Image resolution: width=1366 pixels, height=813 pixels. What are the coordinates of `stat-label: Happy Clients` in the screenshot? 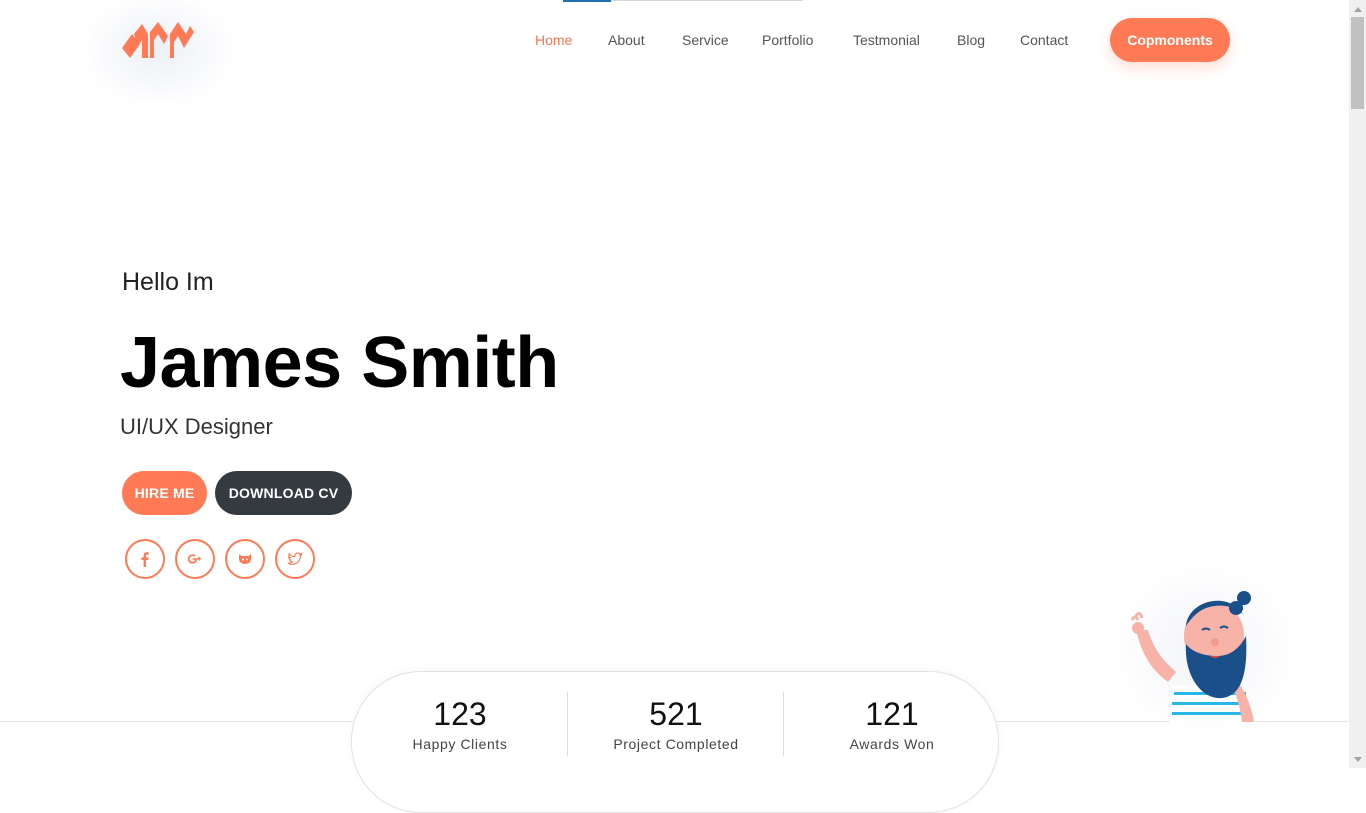 It's located at (460, 744).